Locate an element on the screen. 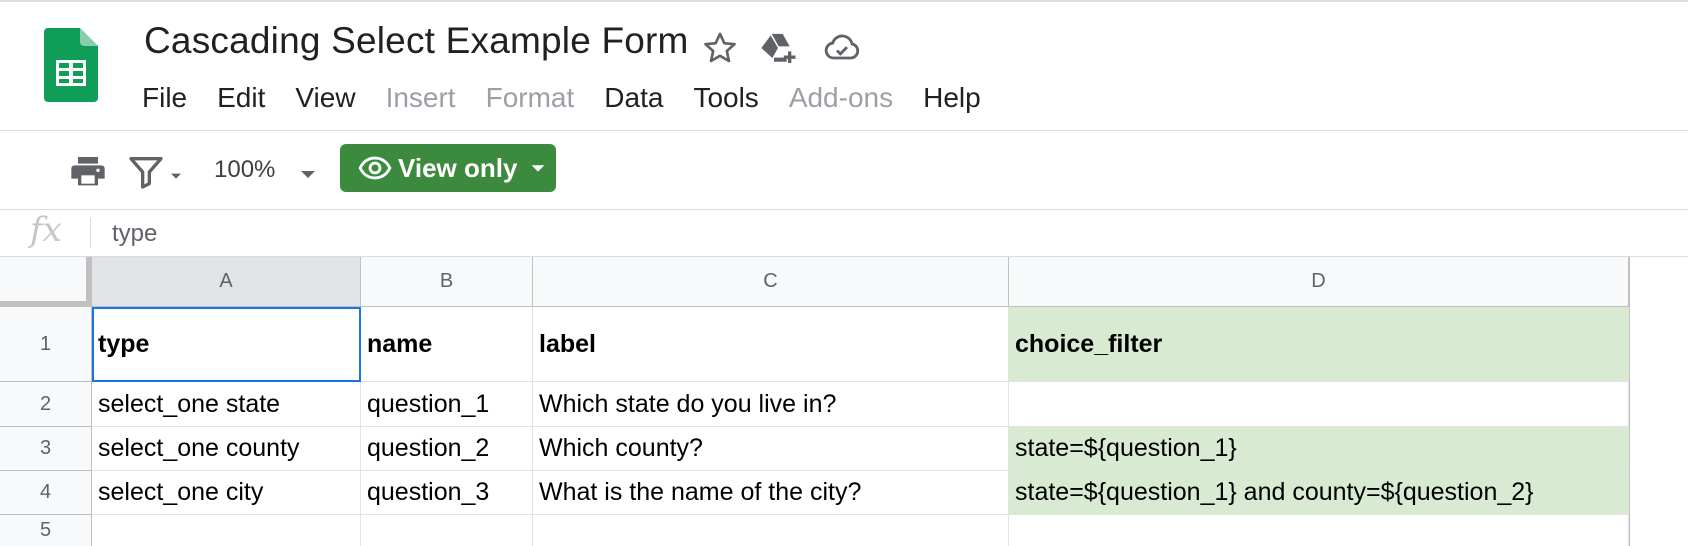 The image size is (1688, 546). cell-c4: What is the name of the city? is located at coordinates (771, 493).